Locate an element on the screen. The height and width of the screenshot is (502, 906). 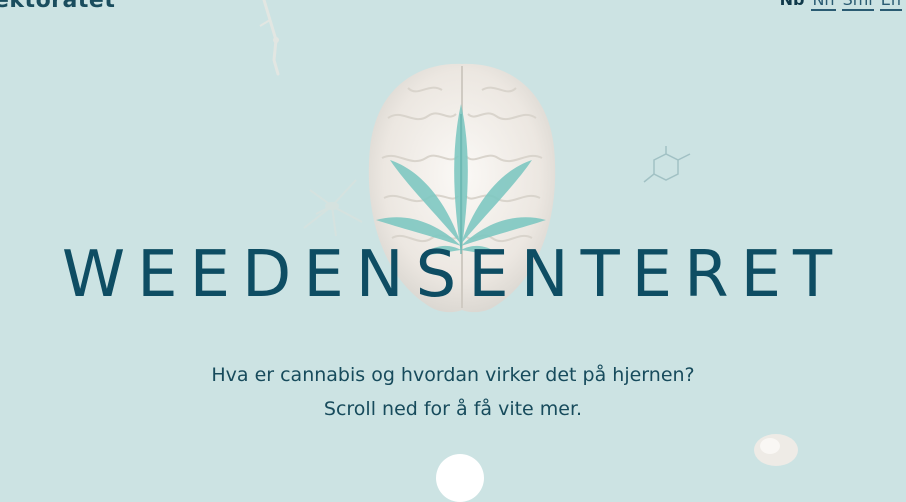
language-switcher: Nb Nn Sml En is located at coordinates (840, 5).